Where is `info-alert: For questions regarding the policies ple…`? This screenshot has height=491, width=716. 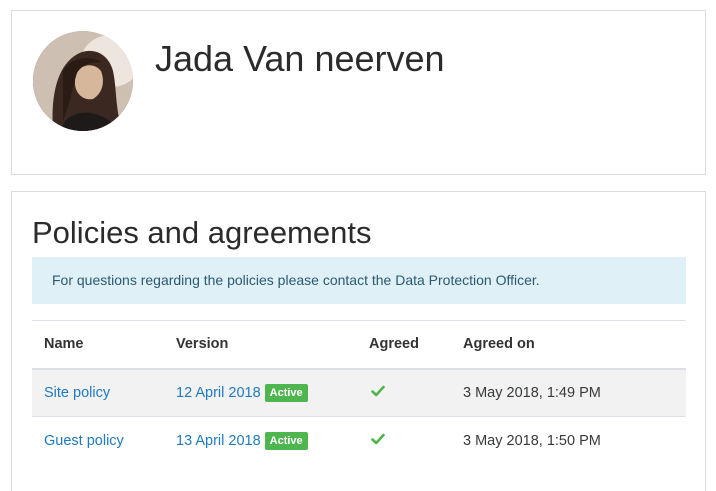 info-alert: For questions regarding the policies ple… is located at coordinates (359, 280).